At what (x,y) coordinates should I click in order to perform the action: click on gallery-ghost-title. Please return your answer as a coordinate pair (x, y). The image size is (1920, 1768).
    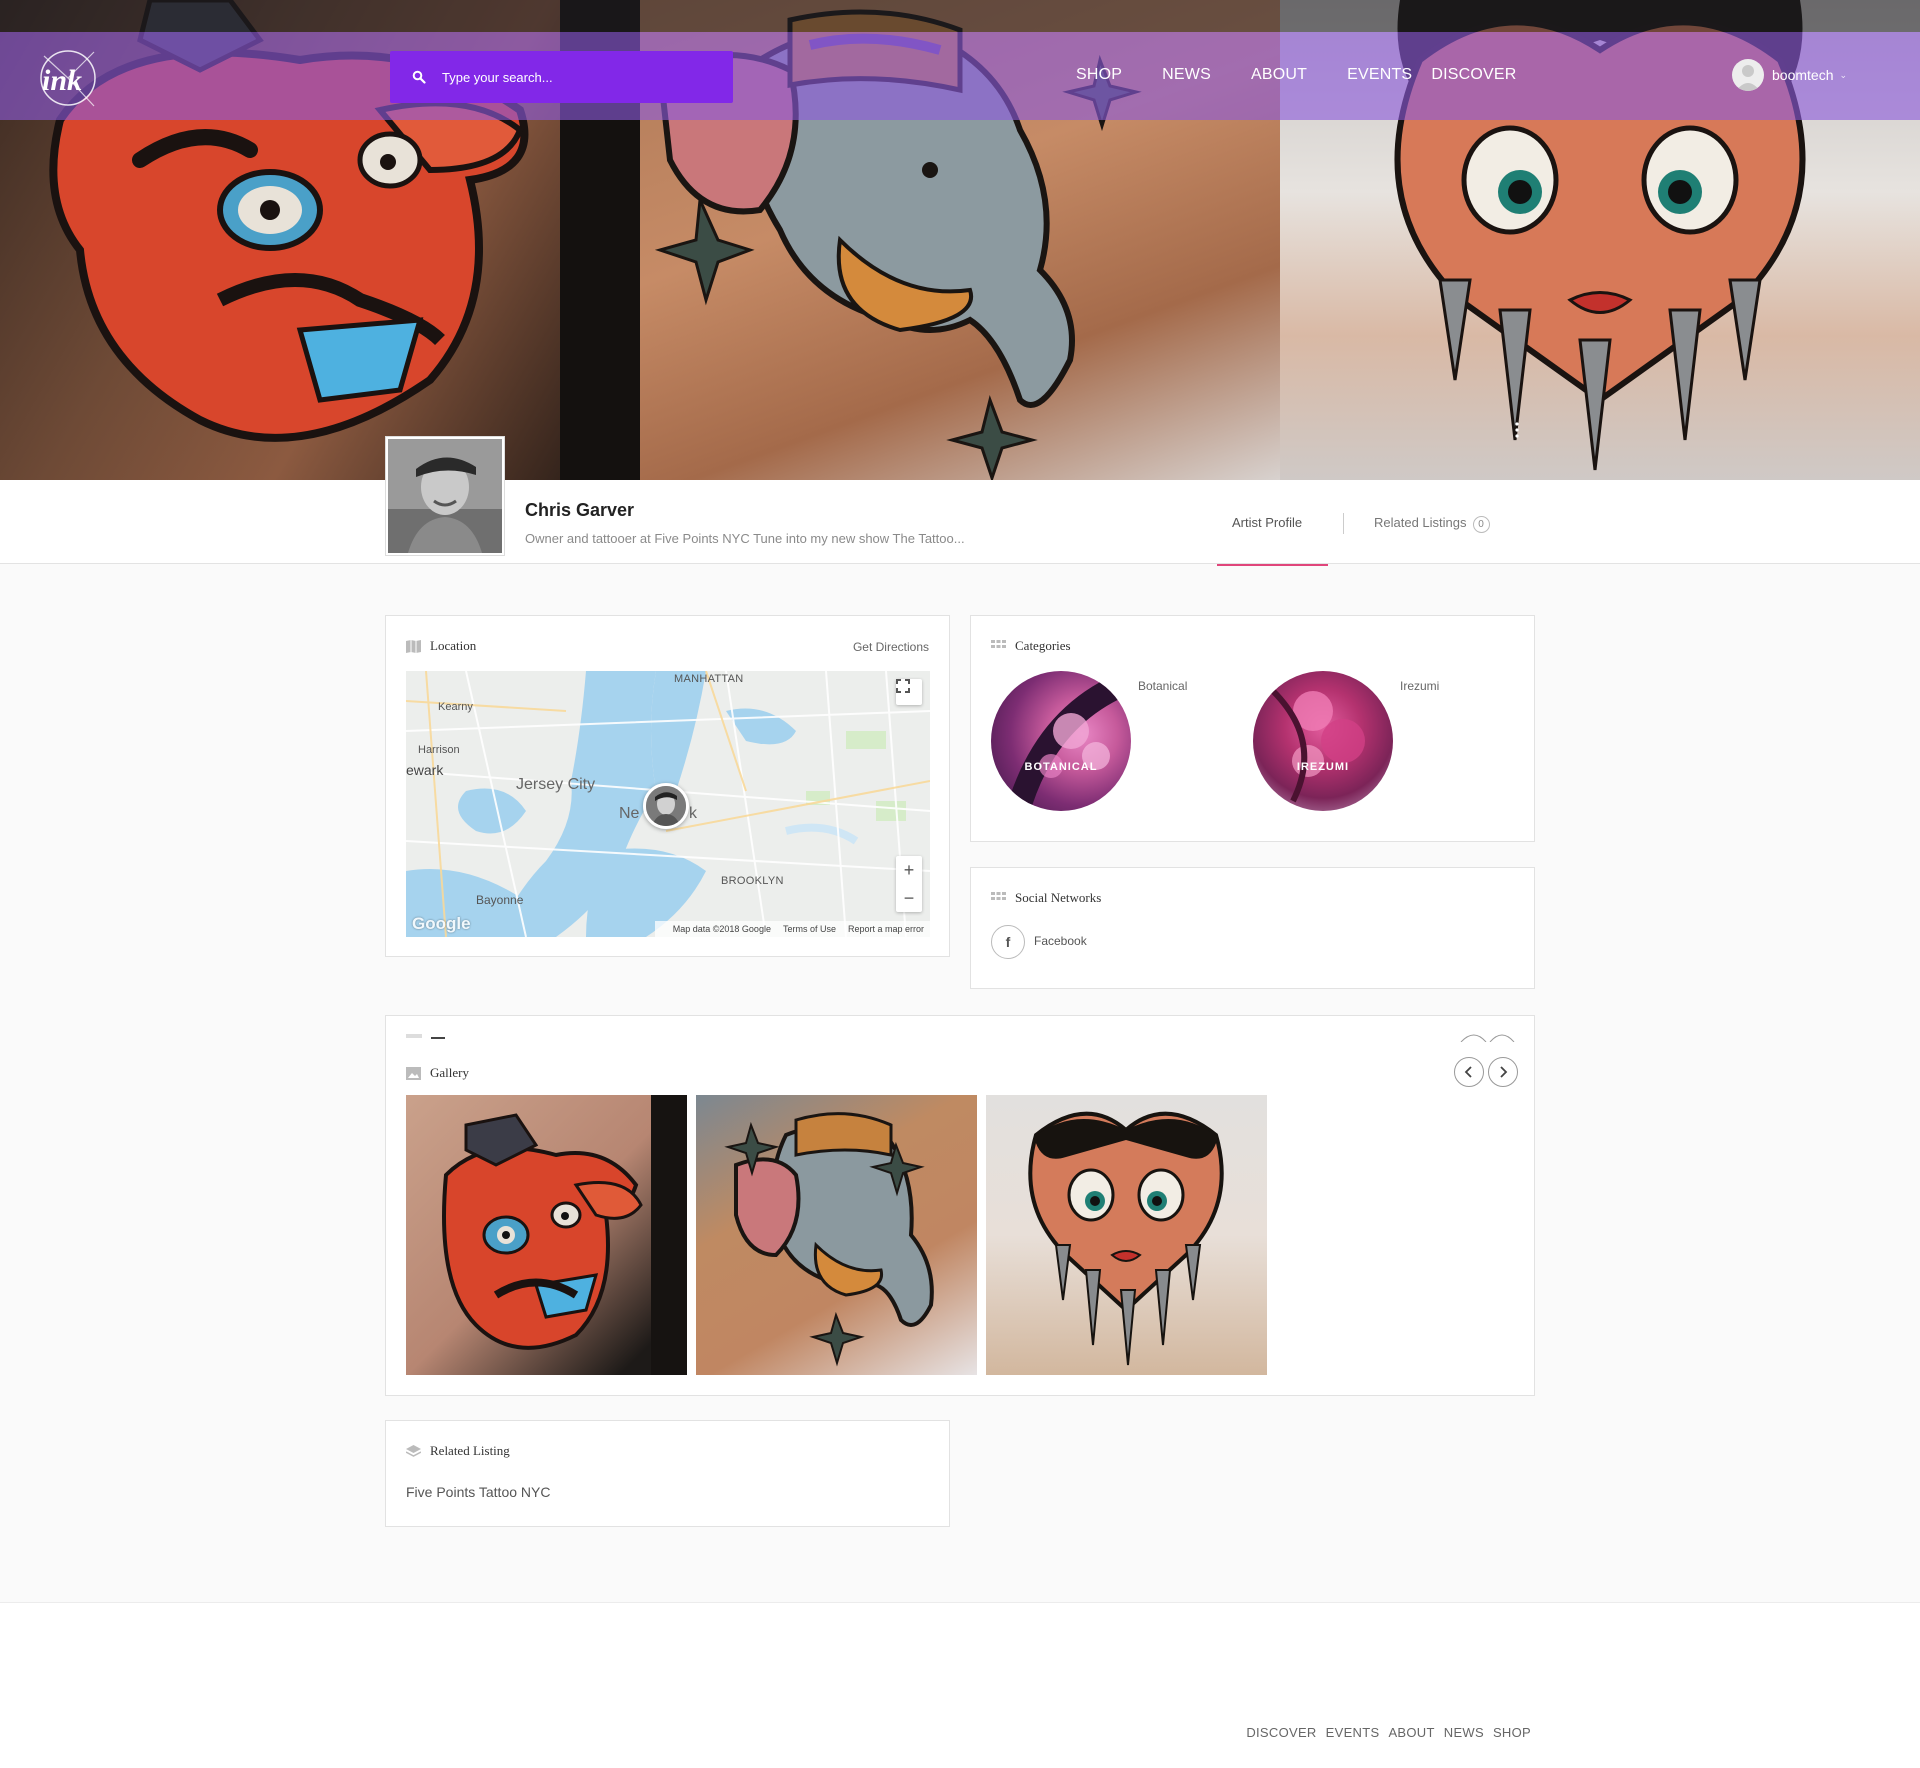
    Looking at the image, I should click on (438, 1038).